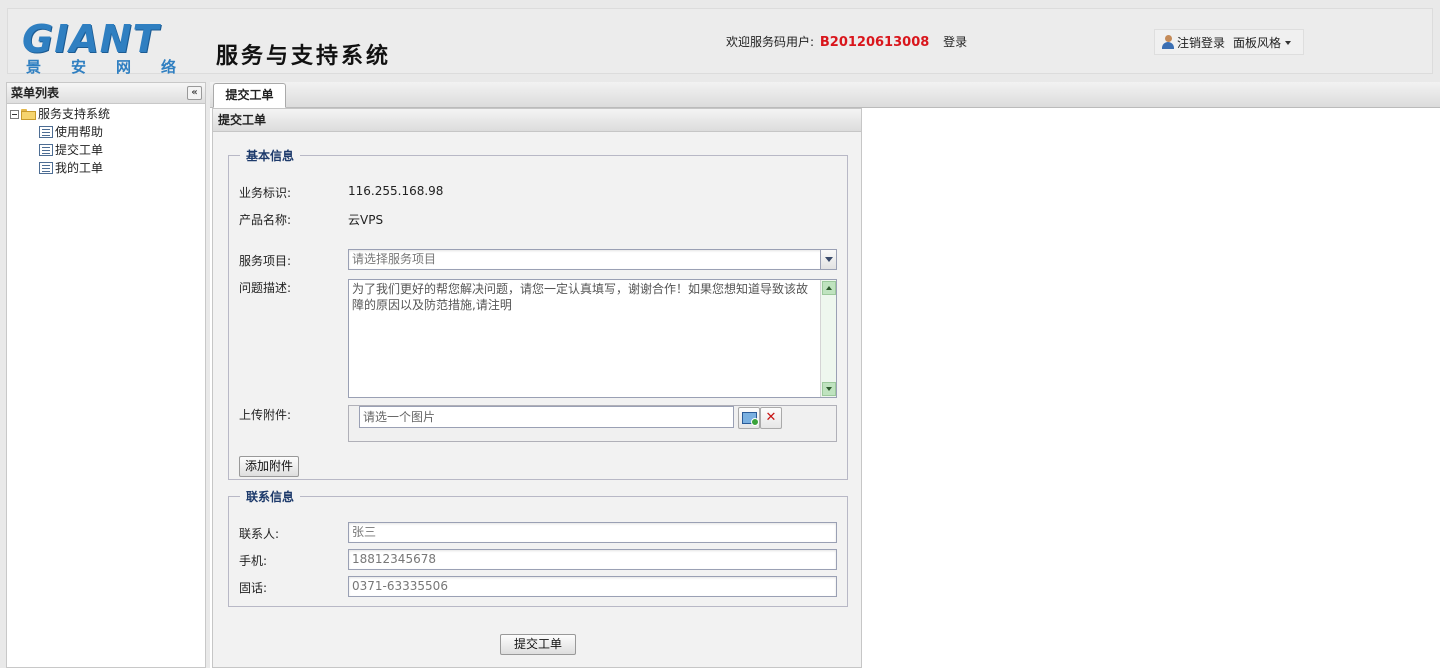 Image resolution: width=1440 pixels, height=668 pixels. What do you see at coordinates (829, 288) in the screenshot?
I see `scroll-up-icon` at bounding box center [829, 288].